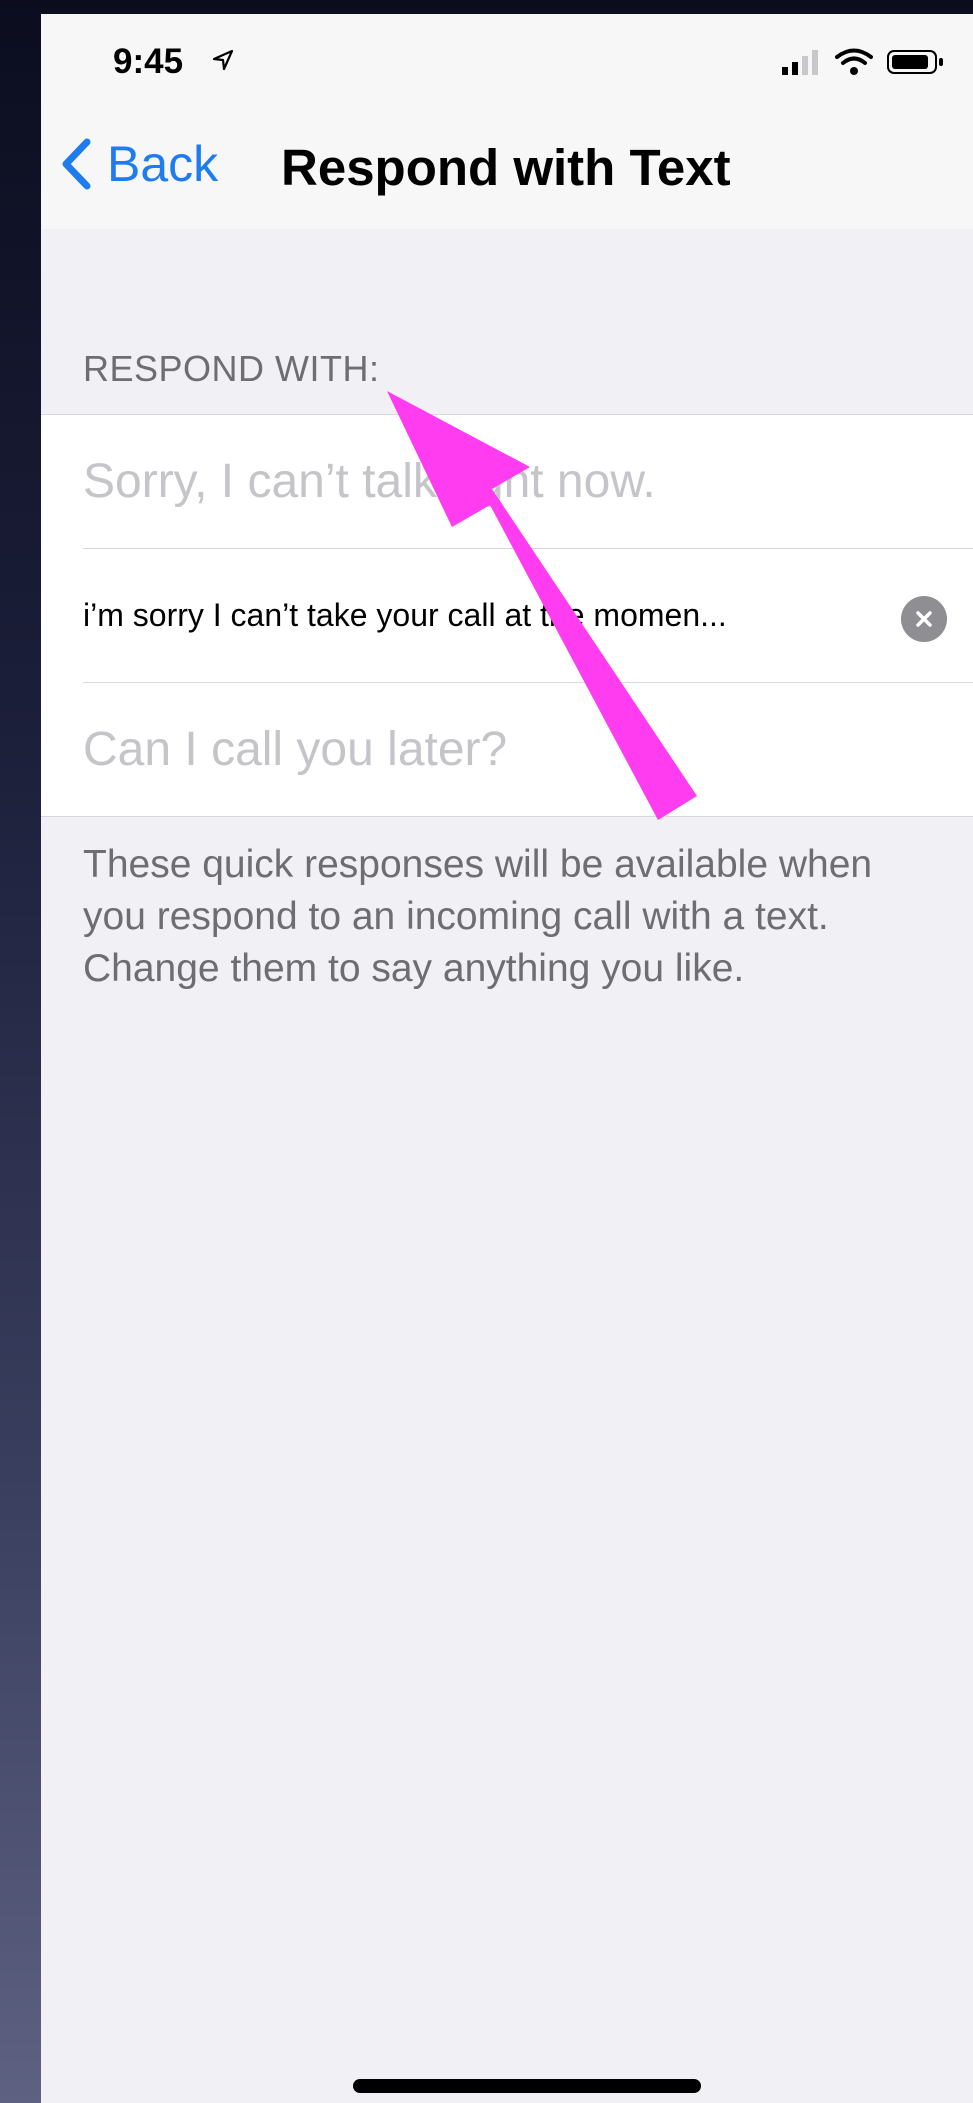 The image size is (973, 2103). I want to click on response-3-placeholder: Can I call you later?, so click(295, 749).